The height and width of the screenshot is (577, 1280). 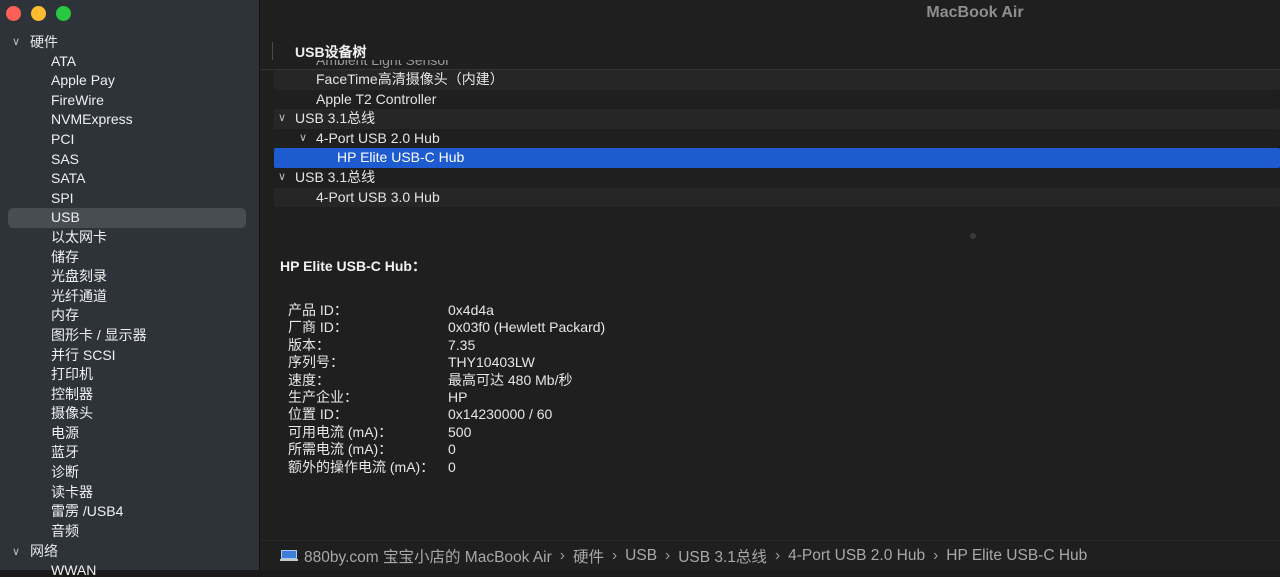 I want to click on sidebar-item: 蓝牙, so click(x=129, y=453).